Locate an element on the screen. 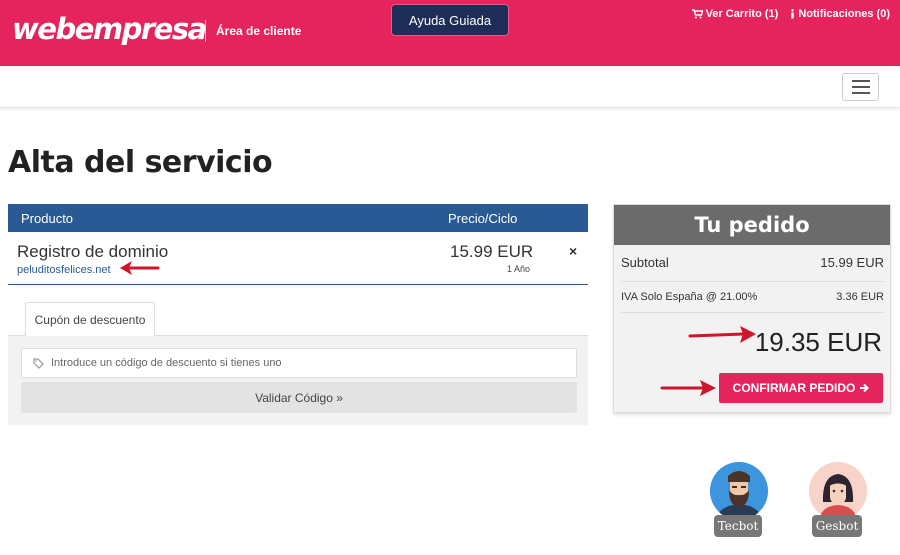 This screenshot has height=555, width=900. webempresa-logo: webempresa is located at coordinates (109, 29).